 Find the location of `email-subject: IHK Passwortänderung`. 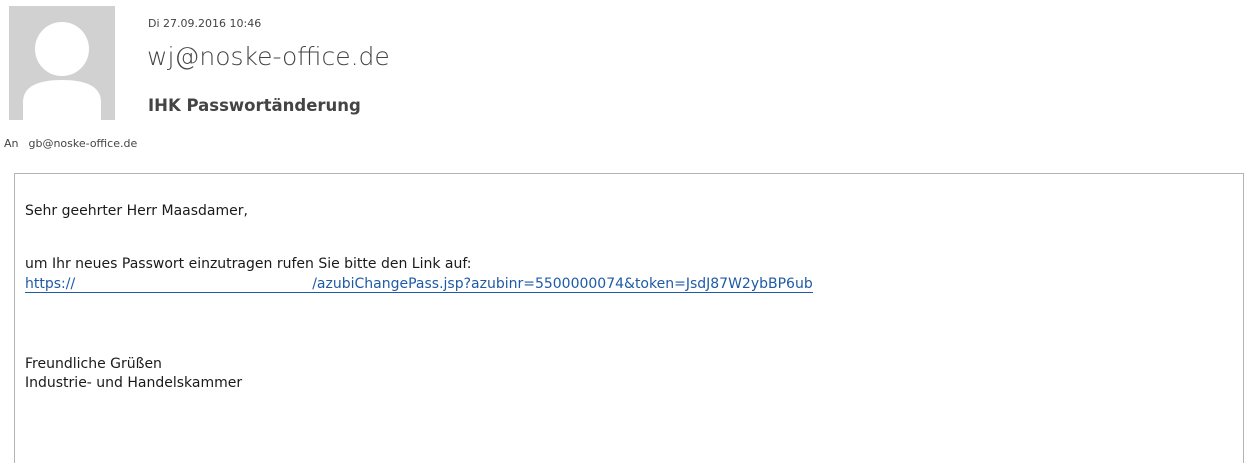

email-subject: IHK Passwortänderung is located at coordinates (254, 105).